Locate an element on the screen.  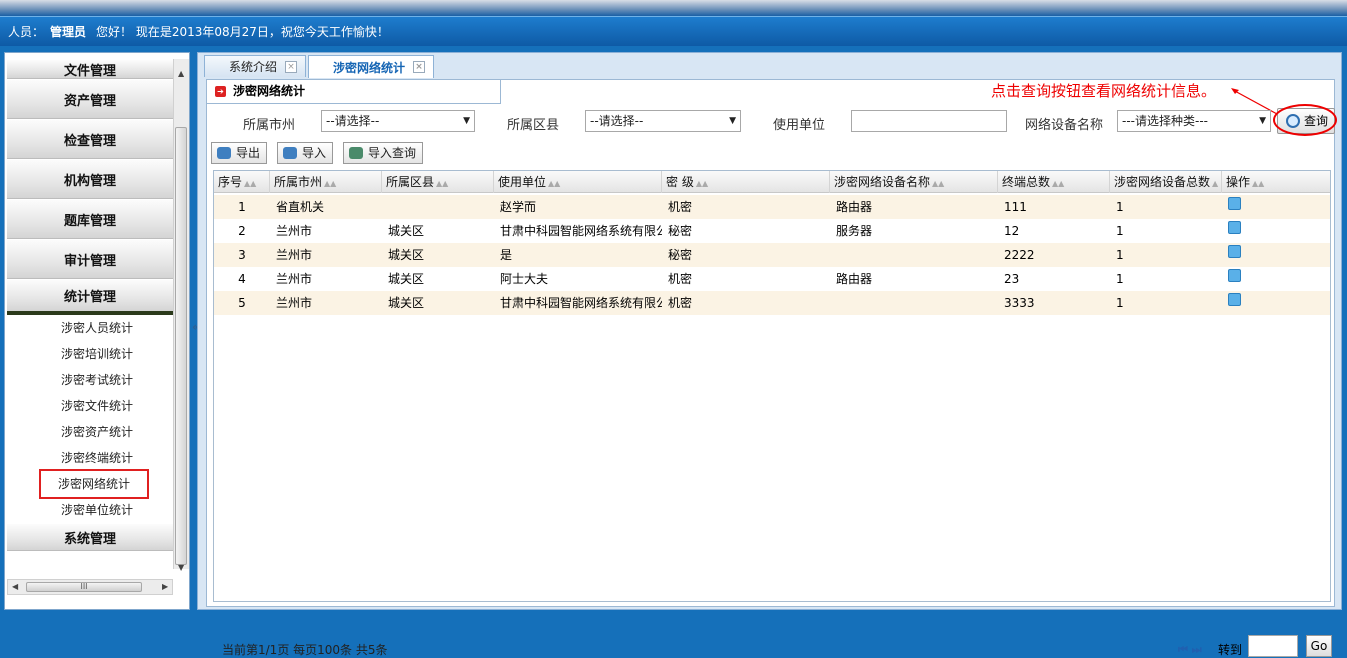
menu-item-personnel-stats: 涉密人员统计 is located at coordinates (97, 328).